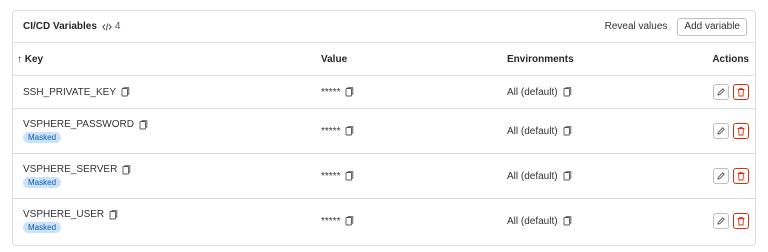 The height and width of the screenshot is (252, 768). I want to click on key-cell: VSPHERE_USER Masked, so click(70, 221).